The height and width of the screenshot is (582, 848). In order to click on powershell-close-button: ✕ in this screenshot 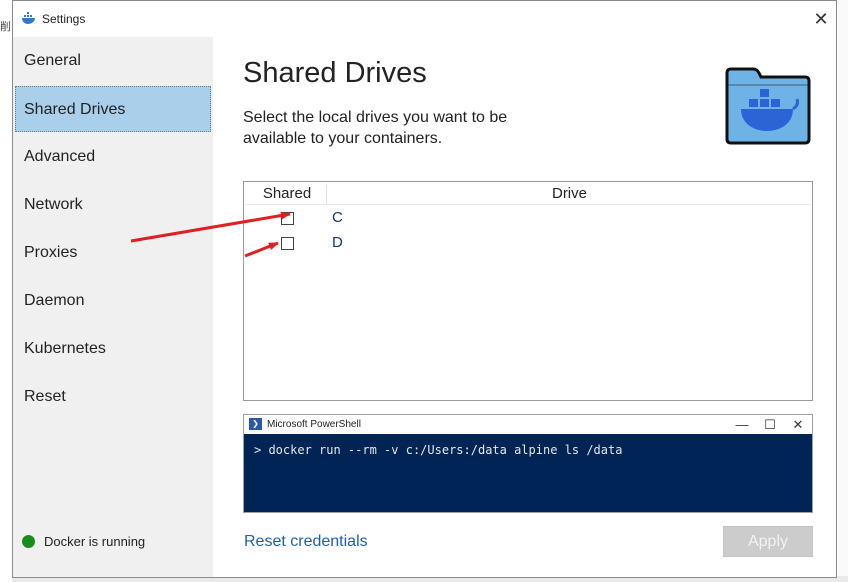, I will do `click(798, 424)`.